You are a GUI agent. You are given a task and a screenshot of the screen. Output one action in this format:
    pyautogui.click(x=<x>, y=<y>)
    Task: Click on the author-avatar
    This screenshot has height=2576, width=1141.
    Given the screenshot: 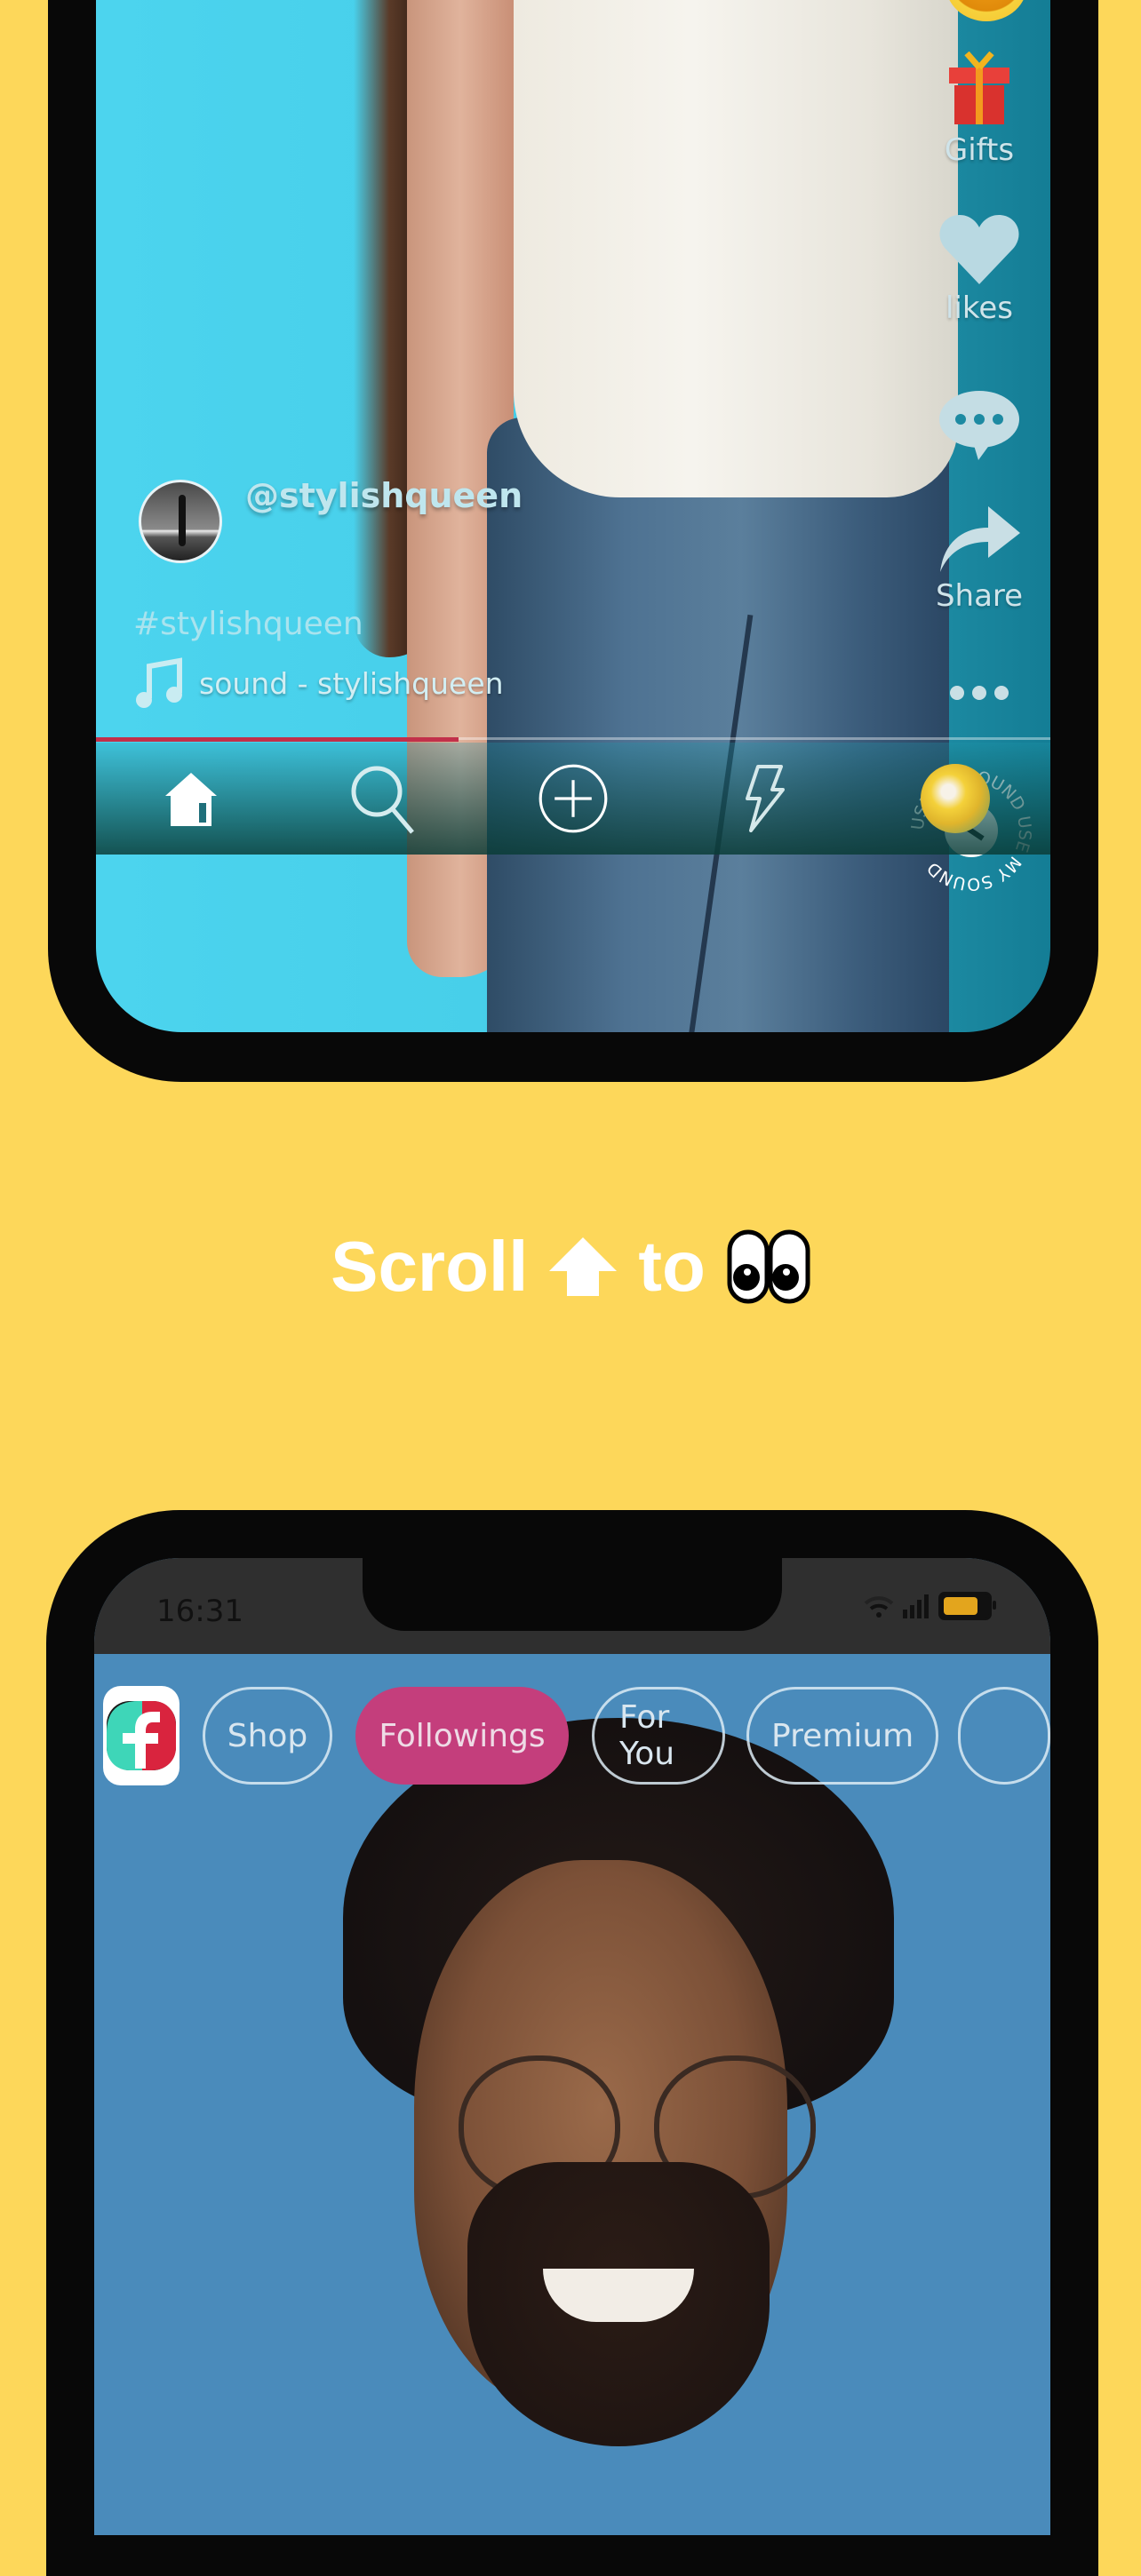 What is the action you would take?
    pyautogui.click(x=180, y=521)
    